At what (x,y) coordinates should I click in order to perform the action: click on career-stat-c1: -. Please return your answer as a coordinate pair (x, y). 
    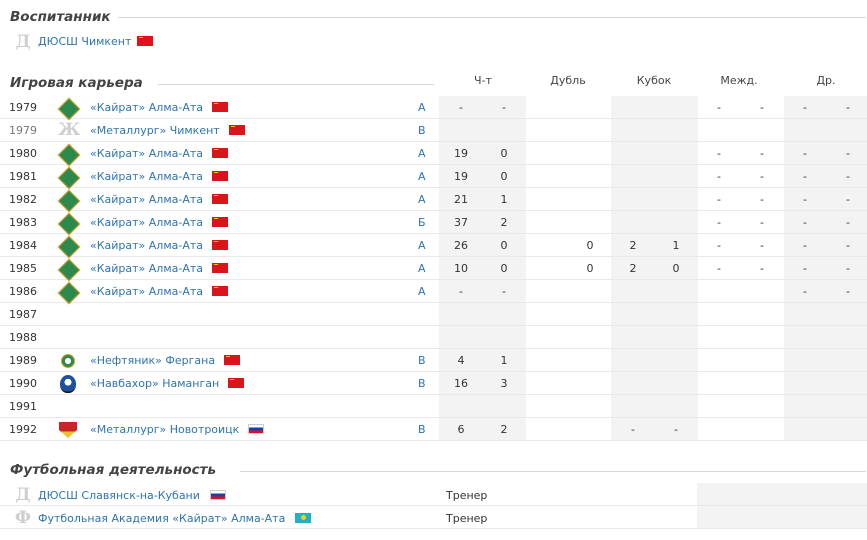
    Looking at the image, I should click on (633, 429).